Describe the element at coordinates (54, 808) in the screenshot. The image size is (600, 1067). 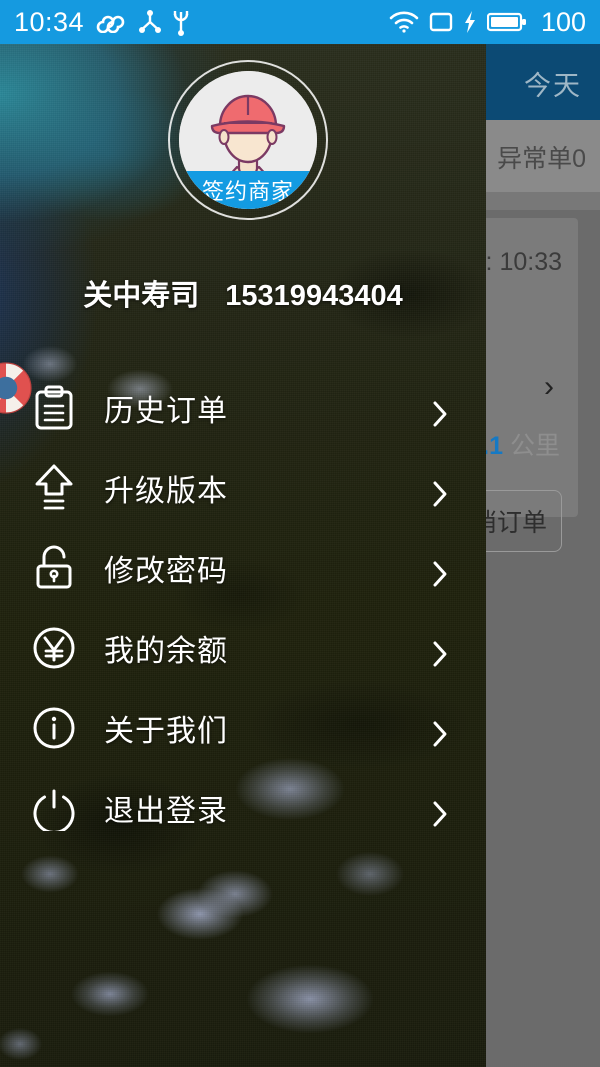
I see `power-icon` at that location.